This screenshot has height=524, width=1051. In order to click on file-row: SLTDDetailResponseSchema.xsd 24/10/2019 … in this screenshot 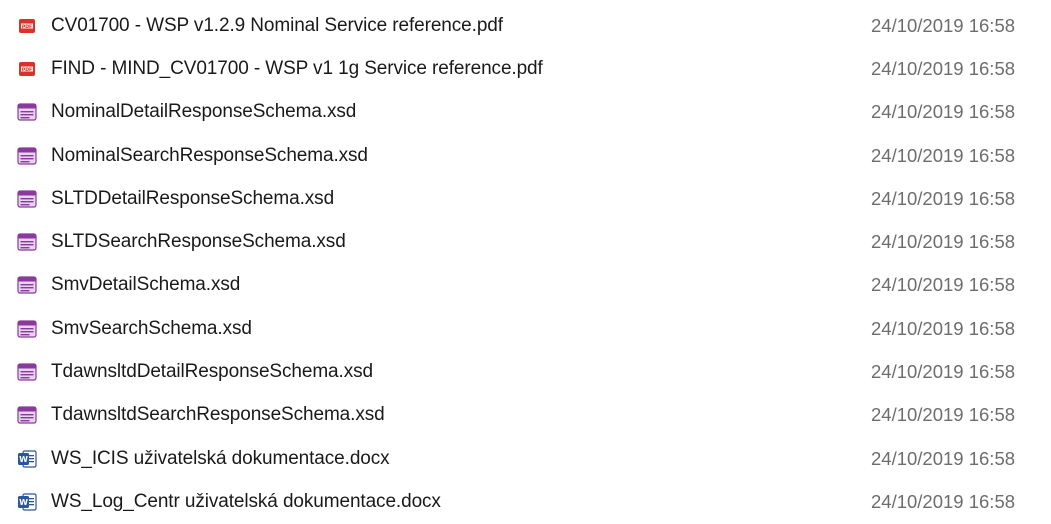, I will do `click(525, 198)`.